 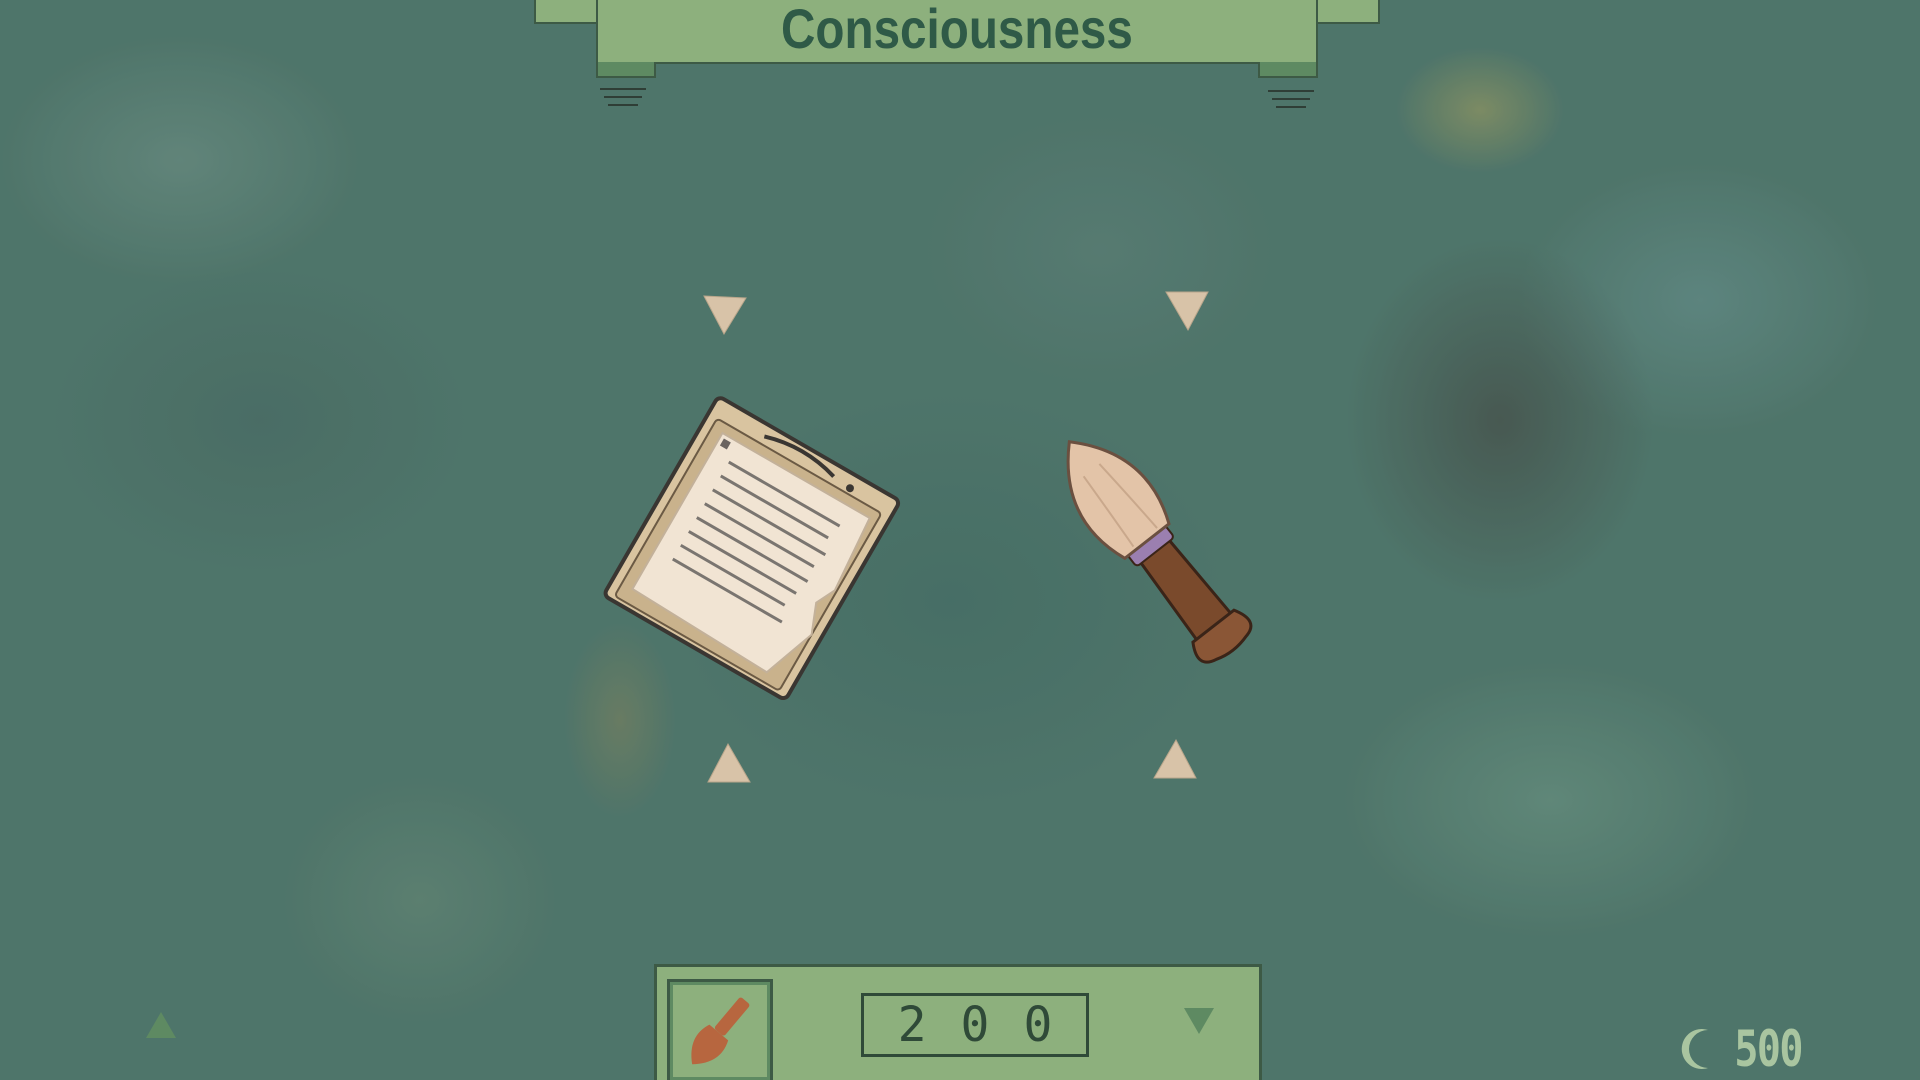 I want to click on triangle-down-icon, so click(x=1199, y=1021).